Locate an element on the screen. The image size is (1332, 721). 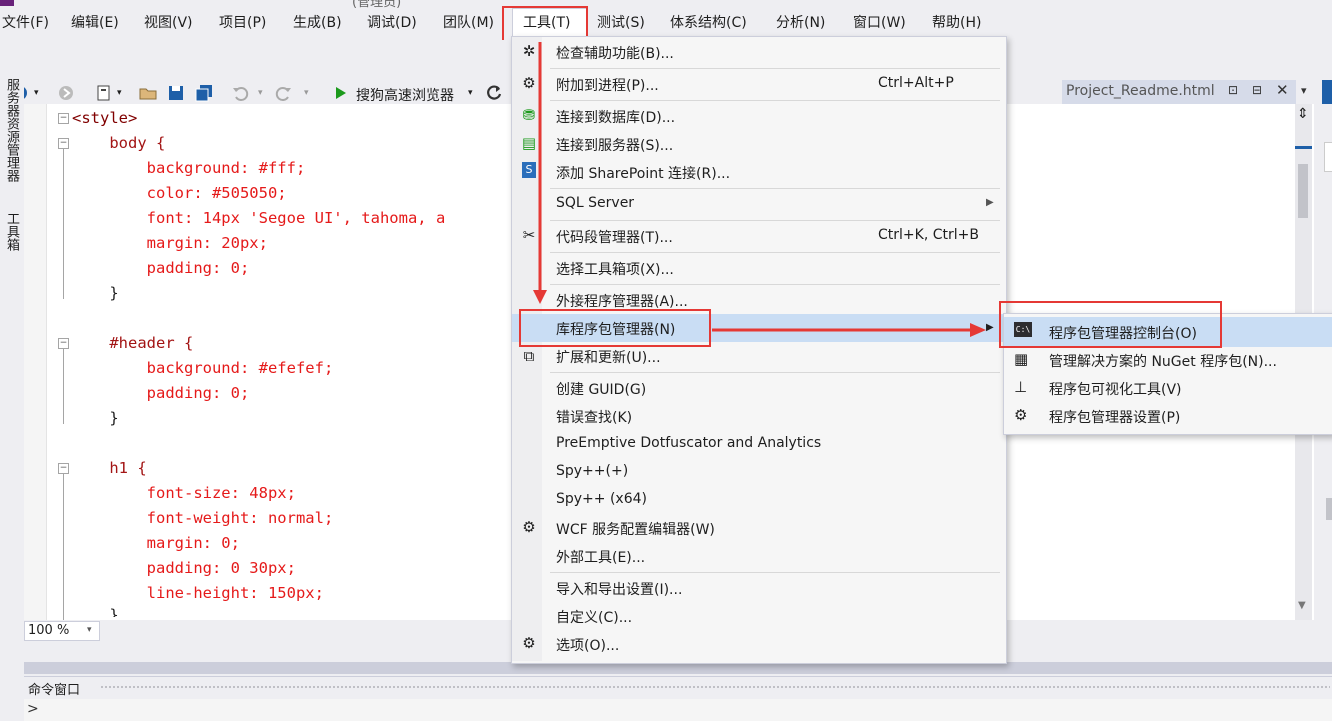
document-tab: Project_Readme.html ⊡ ⊟ ✕ is located at coordinates (1179, 92).